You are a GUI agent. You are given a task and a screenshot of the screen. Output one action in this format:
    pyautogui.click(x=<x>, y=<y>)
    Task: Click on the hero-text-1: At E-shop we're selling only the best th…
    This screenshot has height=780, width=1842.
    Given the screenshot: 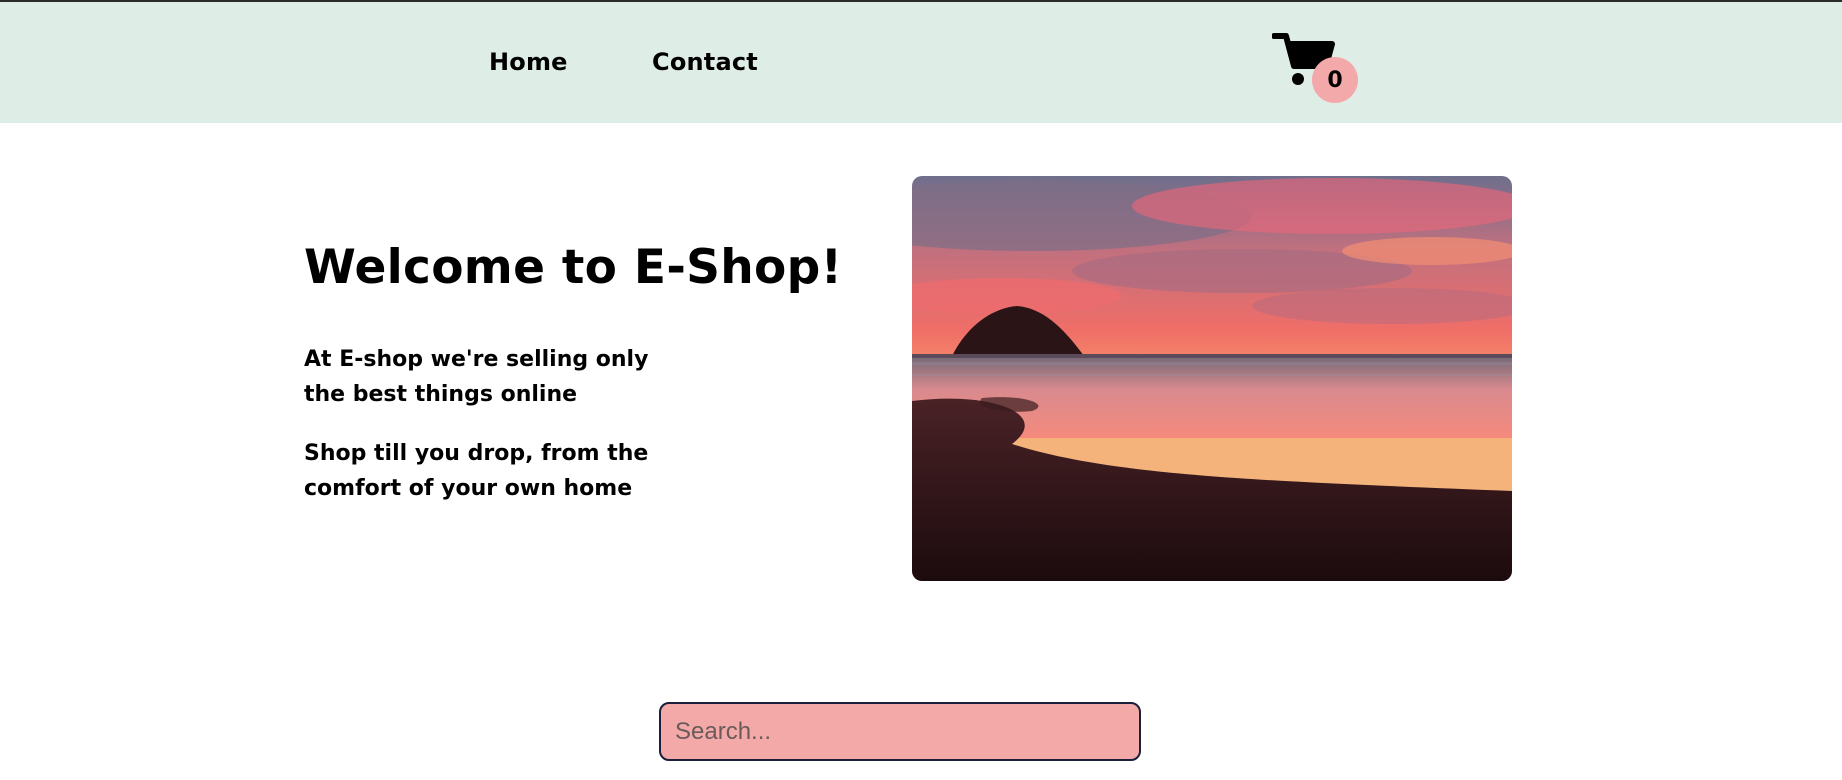 What is the action you would take?
    pyautogui.click(x=476, y=377)
    